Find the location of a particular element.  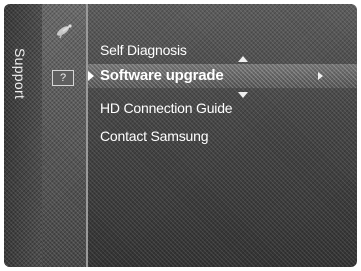

chevron-right-icon is located at coordinates (320, 76).